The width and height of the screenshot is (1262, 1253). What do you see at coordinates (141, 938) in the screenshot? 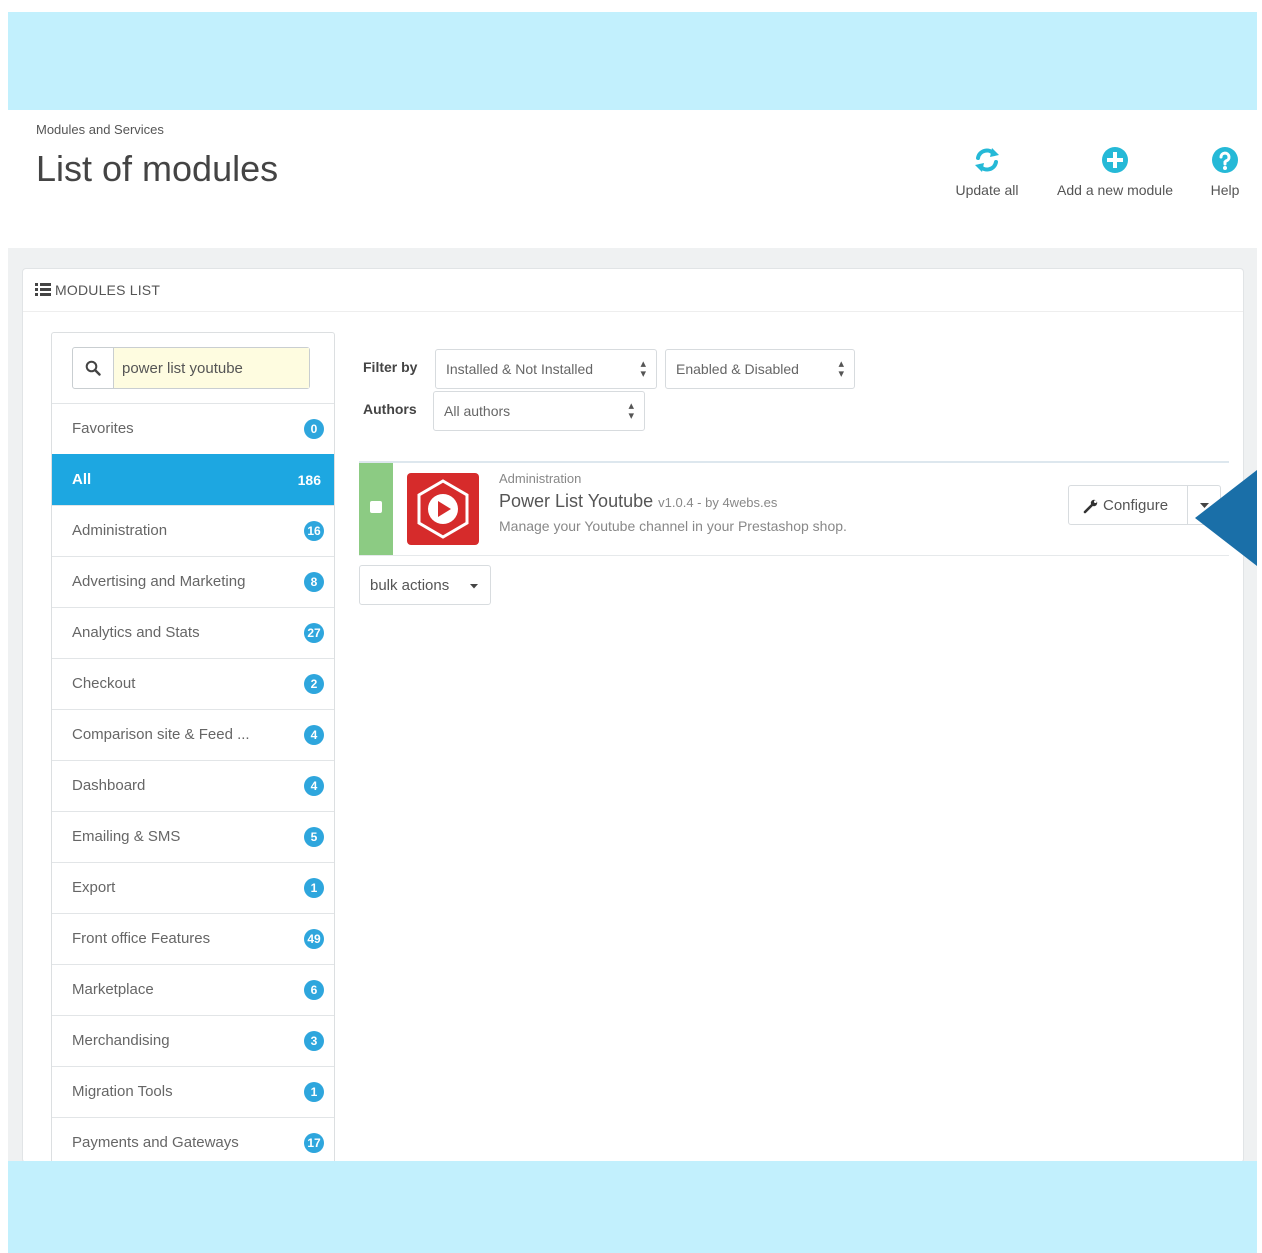
I see `category-label: Front office Features` at bounding box center [141, 938].